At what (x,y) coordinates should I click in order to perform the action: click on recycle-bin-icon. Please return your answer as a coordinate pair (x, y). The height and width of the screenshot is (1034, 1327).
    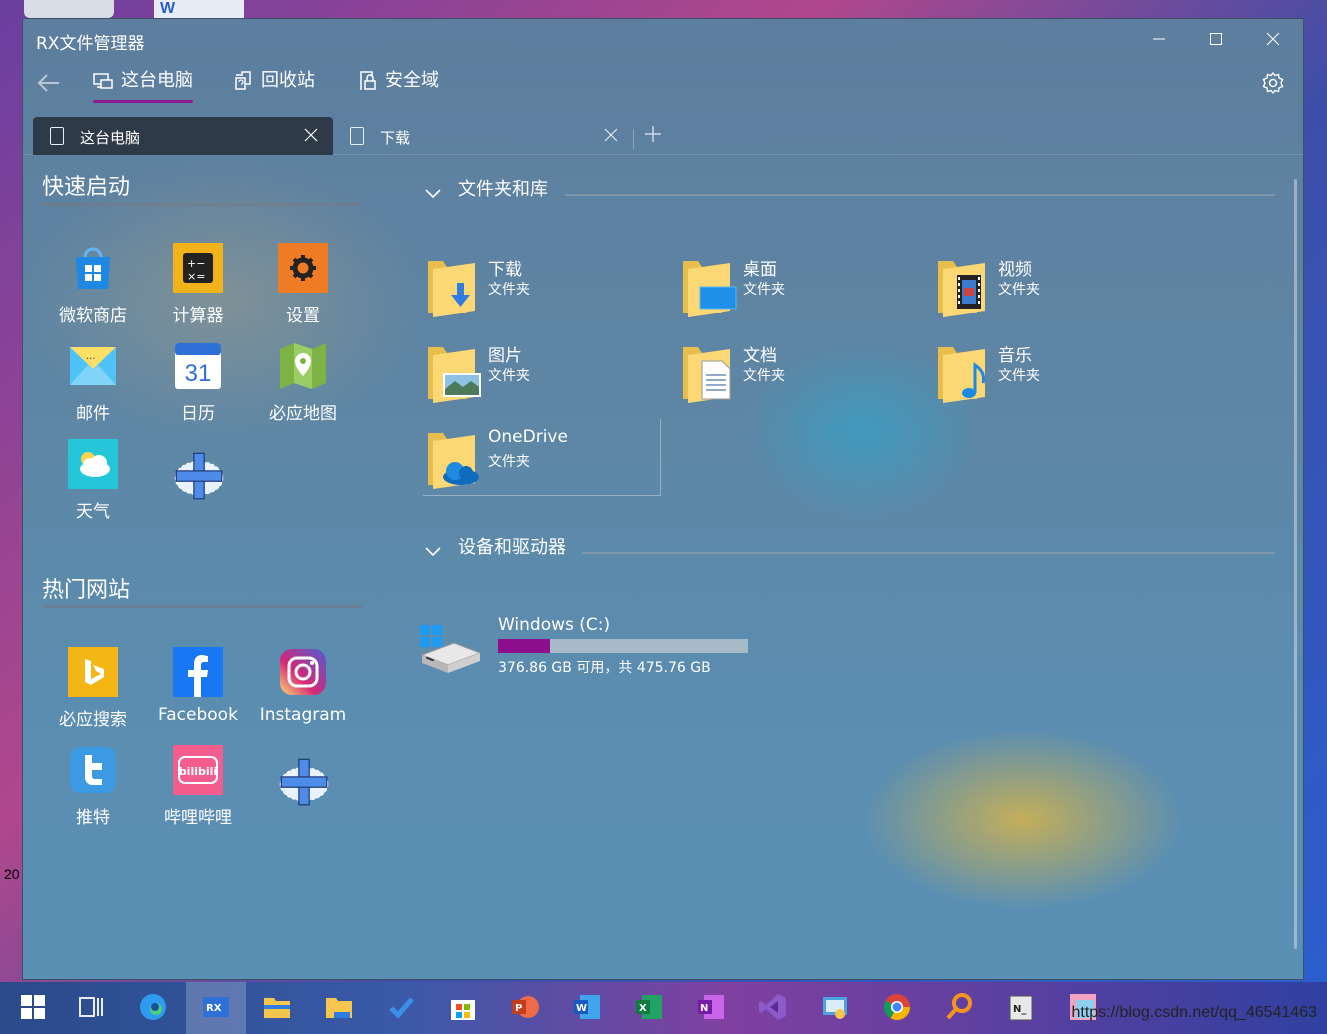
    Looking at the image, I should click on (243, 80).